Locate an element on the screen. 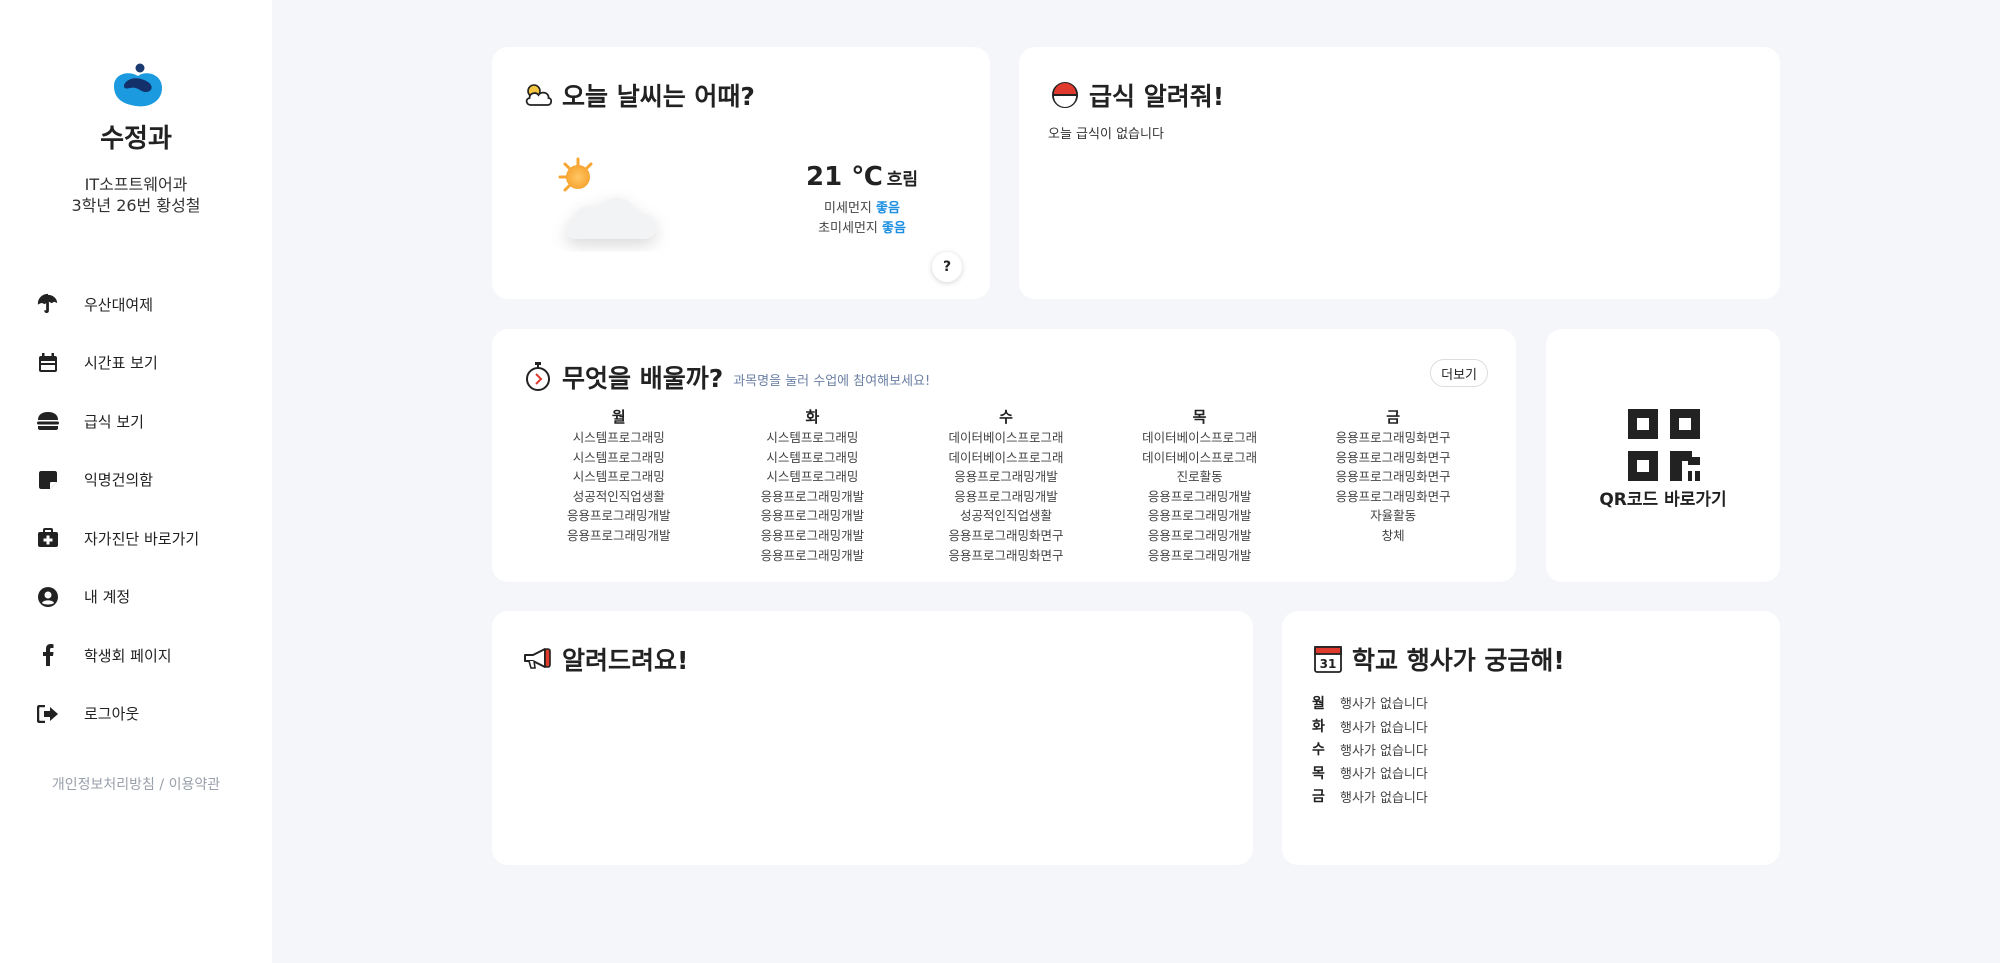 The height and width of the screenshot is (963, 2000). event-row: 월 행사가 없습니다 is located at coordinates (1370, 702).